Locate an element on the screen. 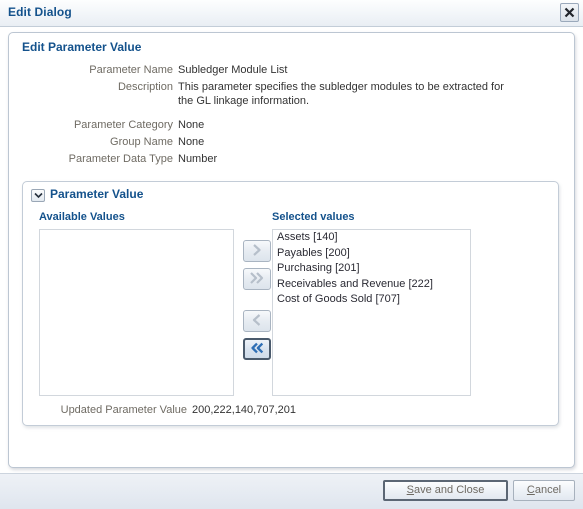  chevron-left-icon is located at coordinates (256, 320).